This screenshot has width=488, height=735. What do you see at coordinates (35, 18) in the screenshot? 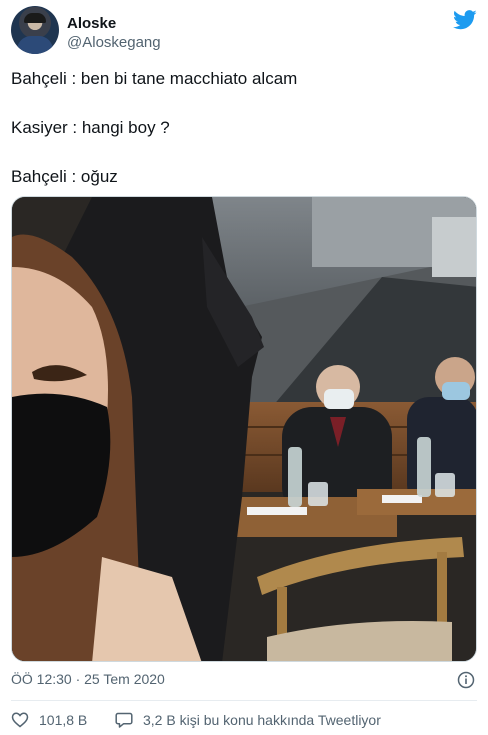
I see `avatar-cap` at bounding box center [35, 18].